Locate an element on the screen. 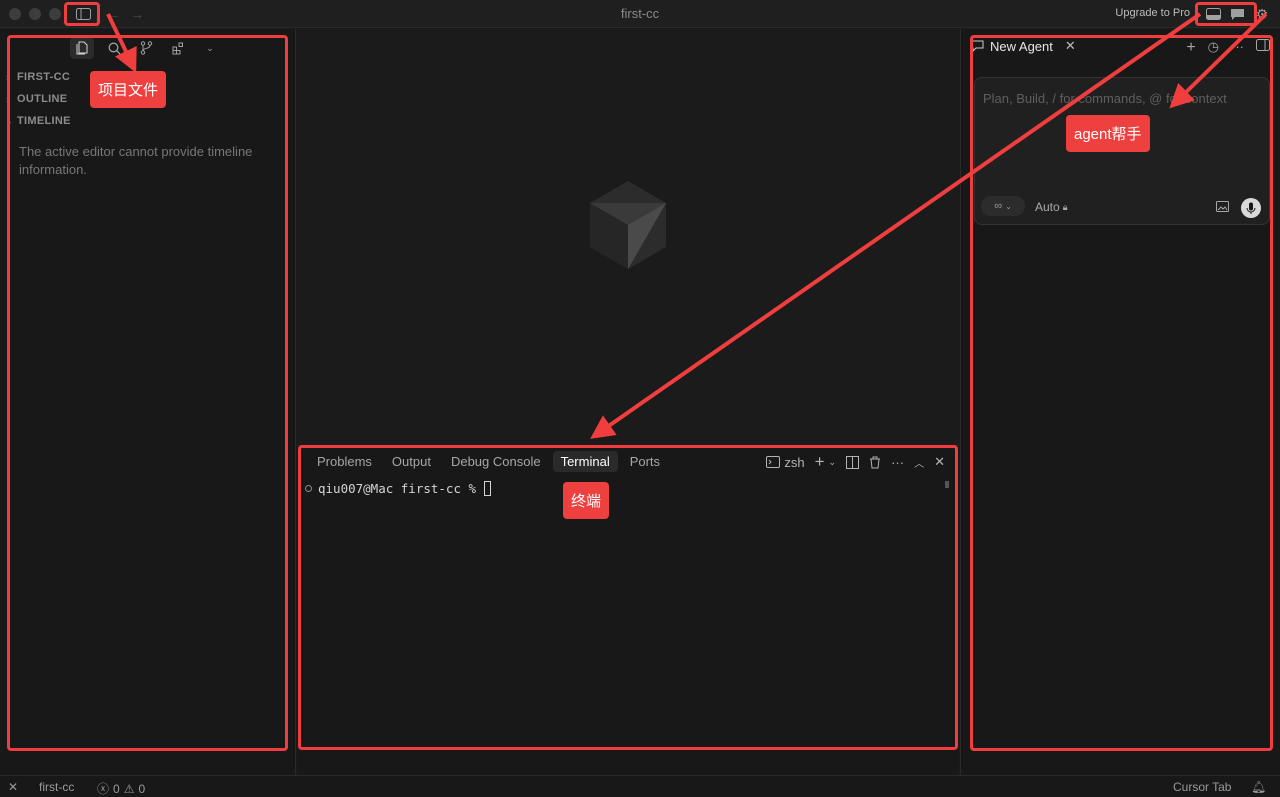  error-count: 0 is located at coordinates (116, 788).